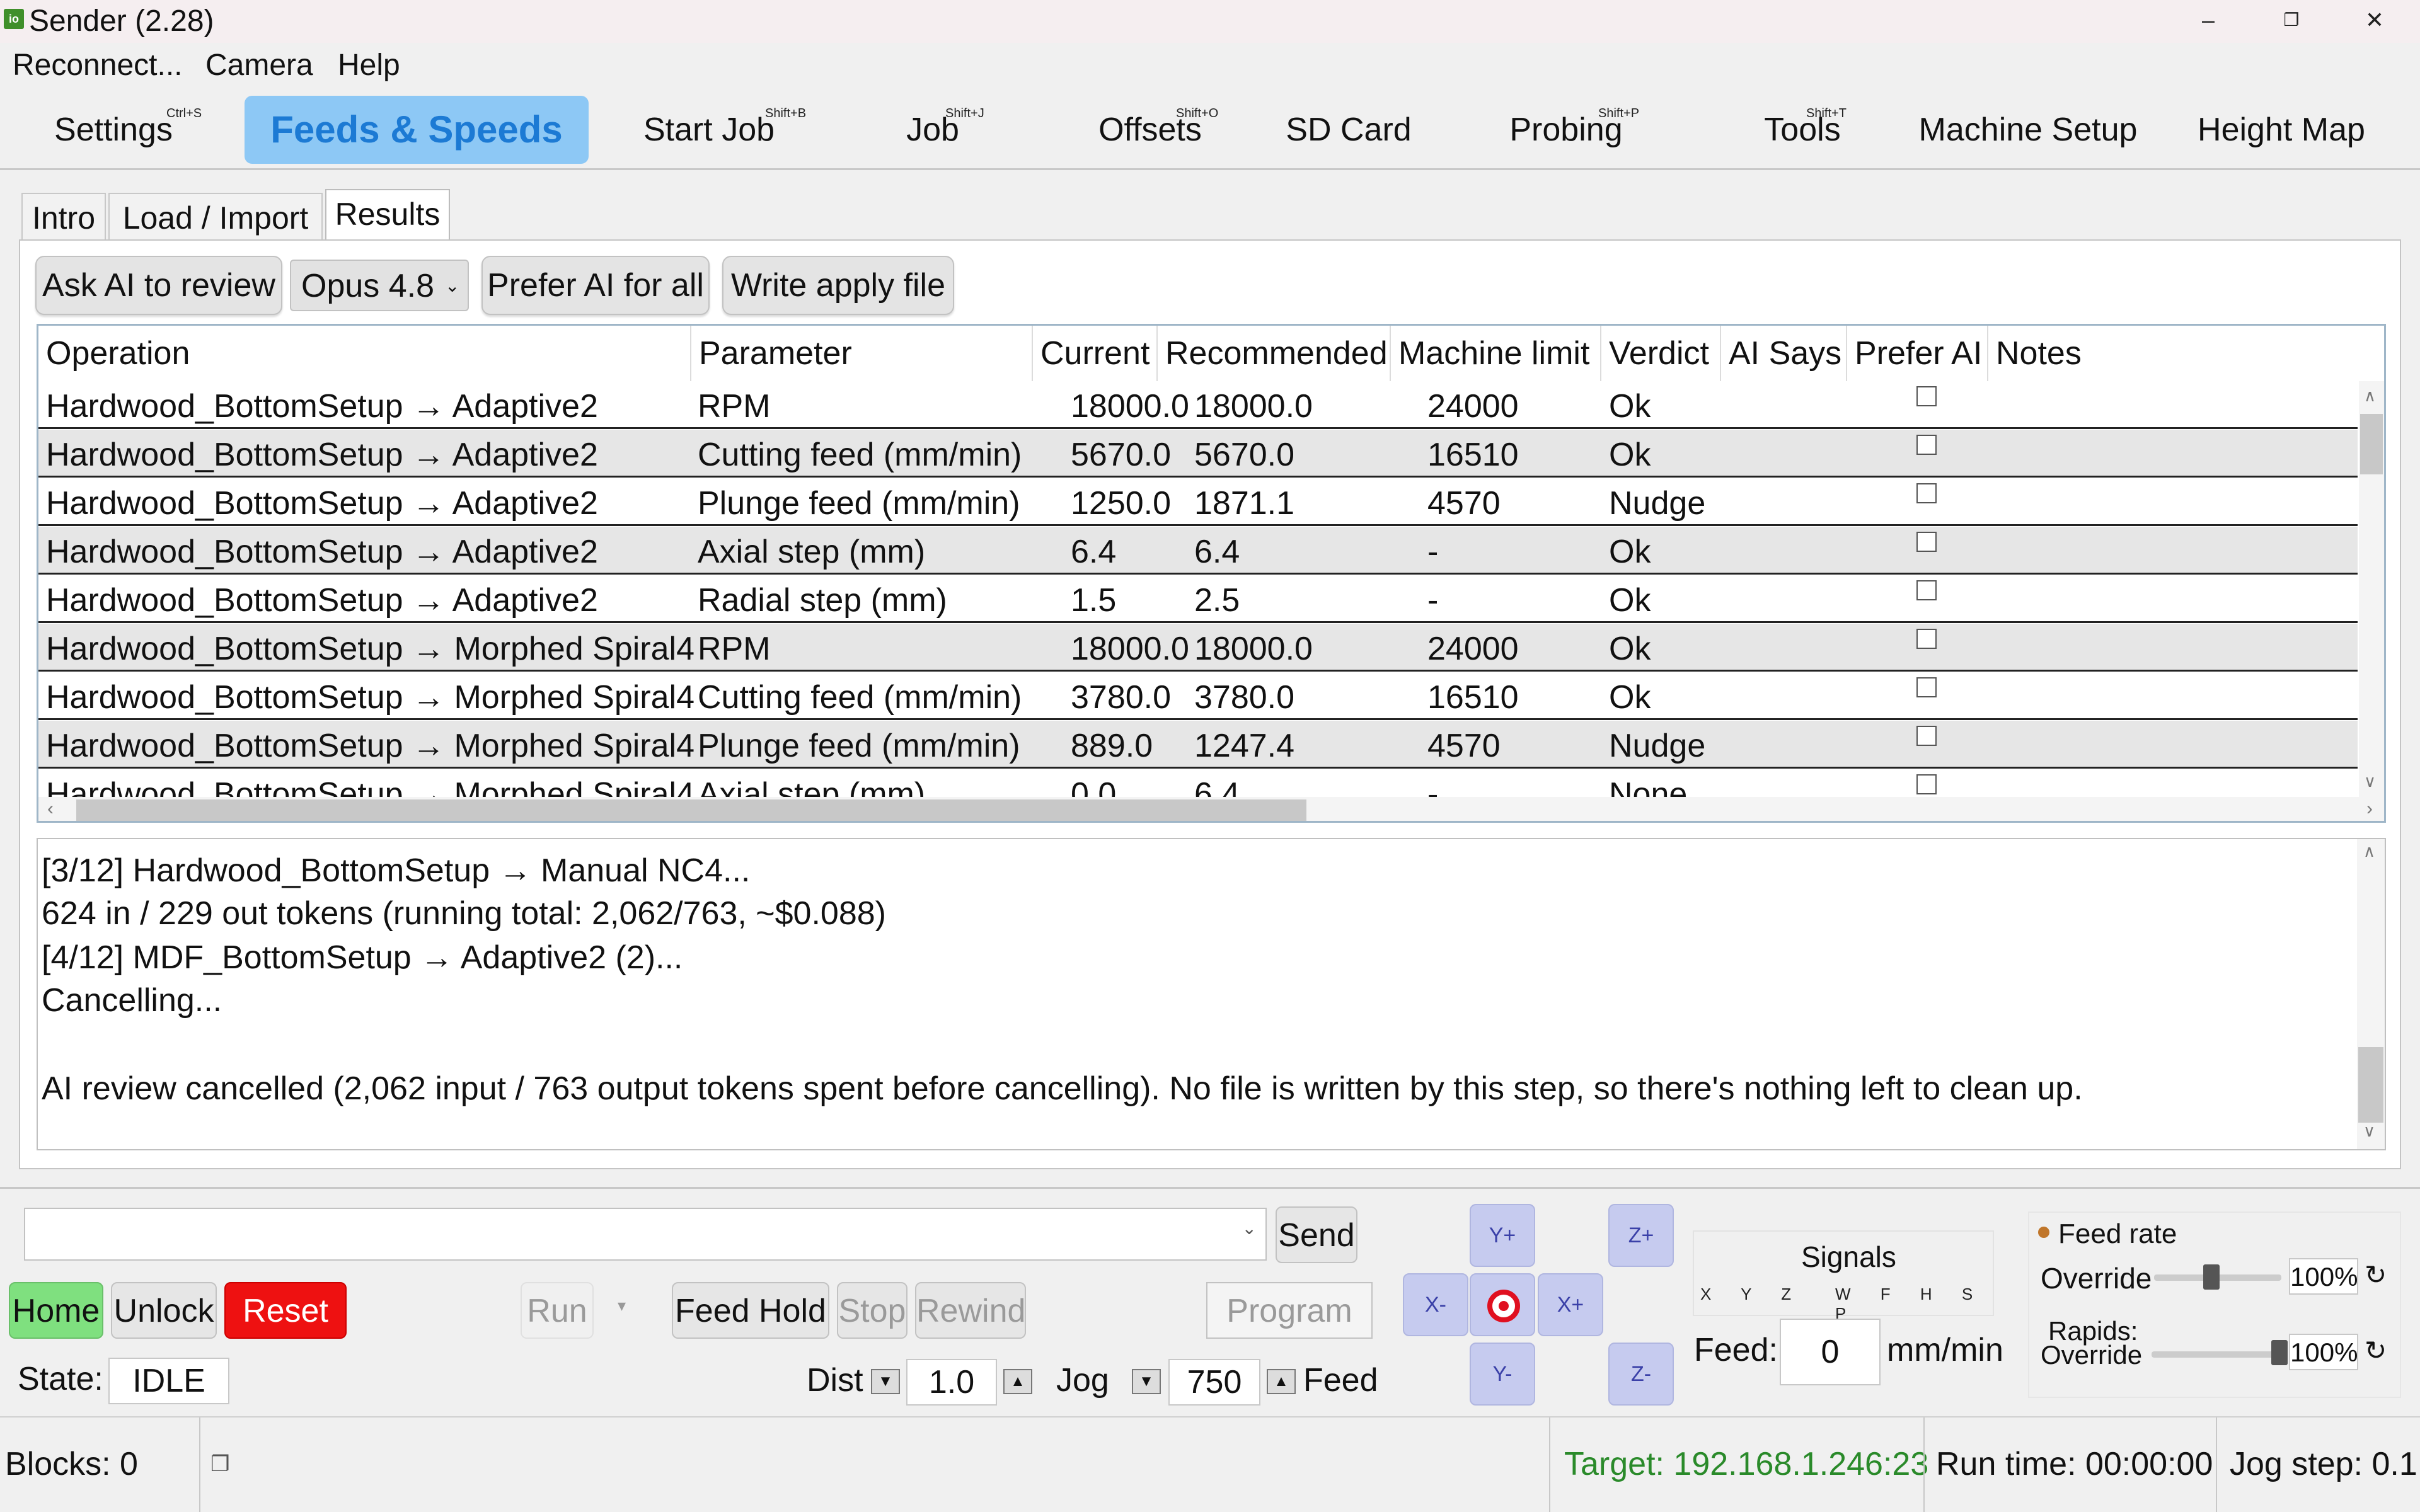  I want to click on feed-override-slider-handle, so click(2212, 1277).